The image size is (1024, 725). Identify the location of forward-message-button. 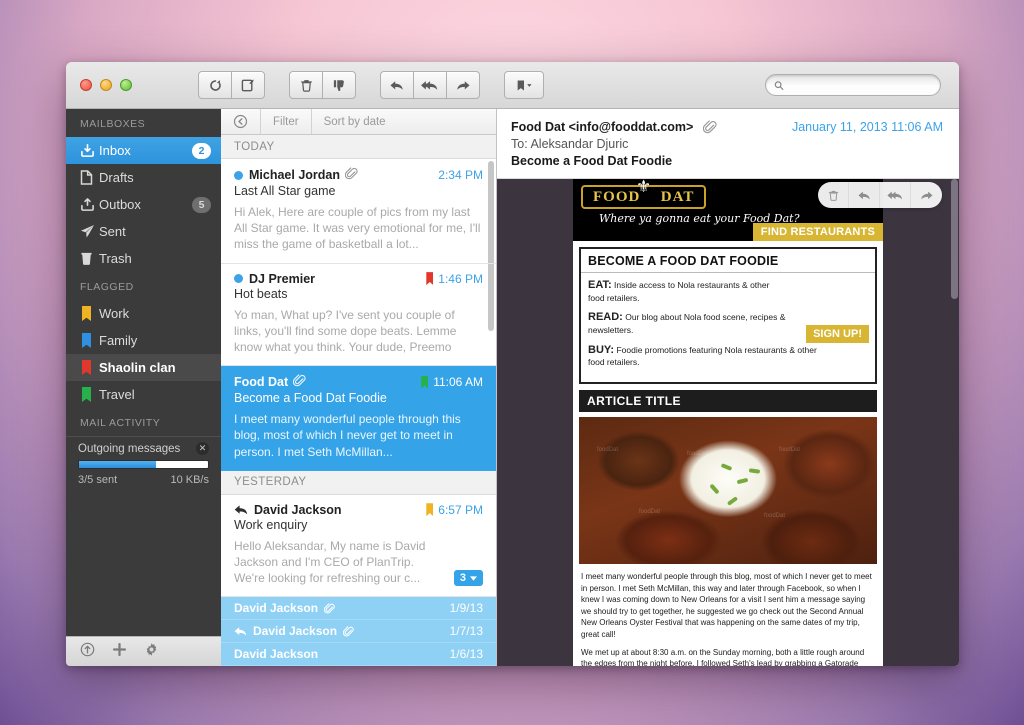
(926, 195).